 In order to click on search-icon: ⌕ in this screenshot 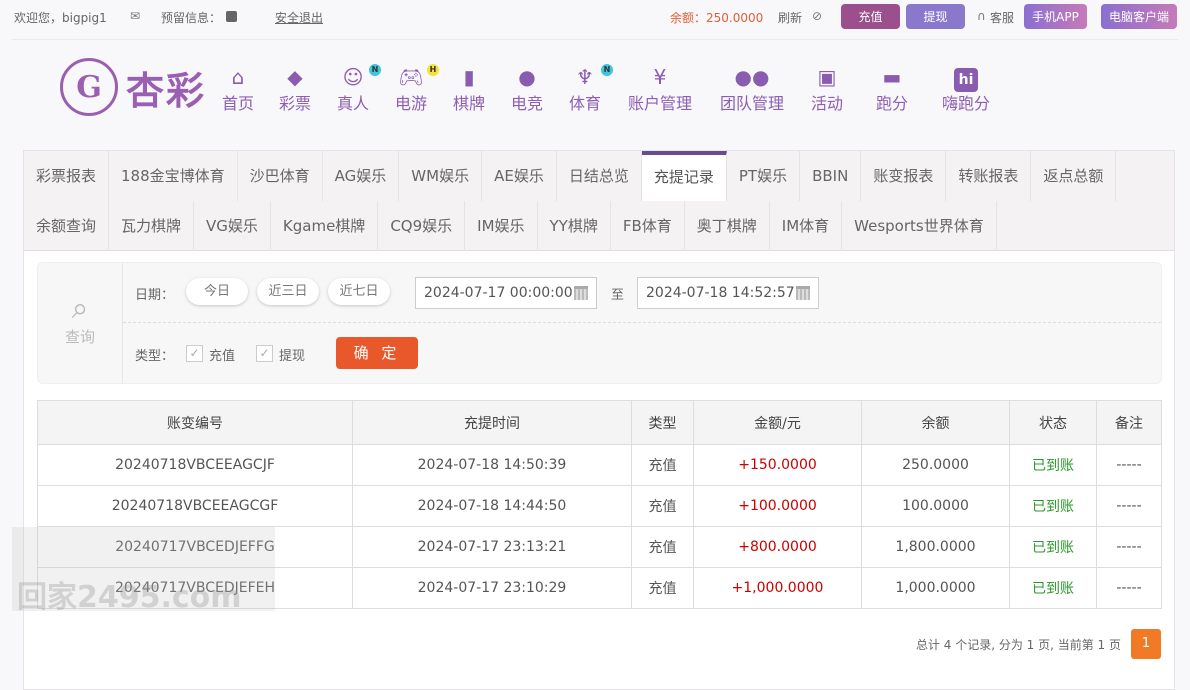, I will do `click(80, 308)`.